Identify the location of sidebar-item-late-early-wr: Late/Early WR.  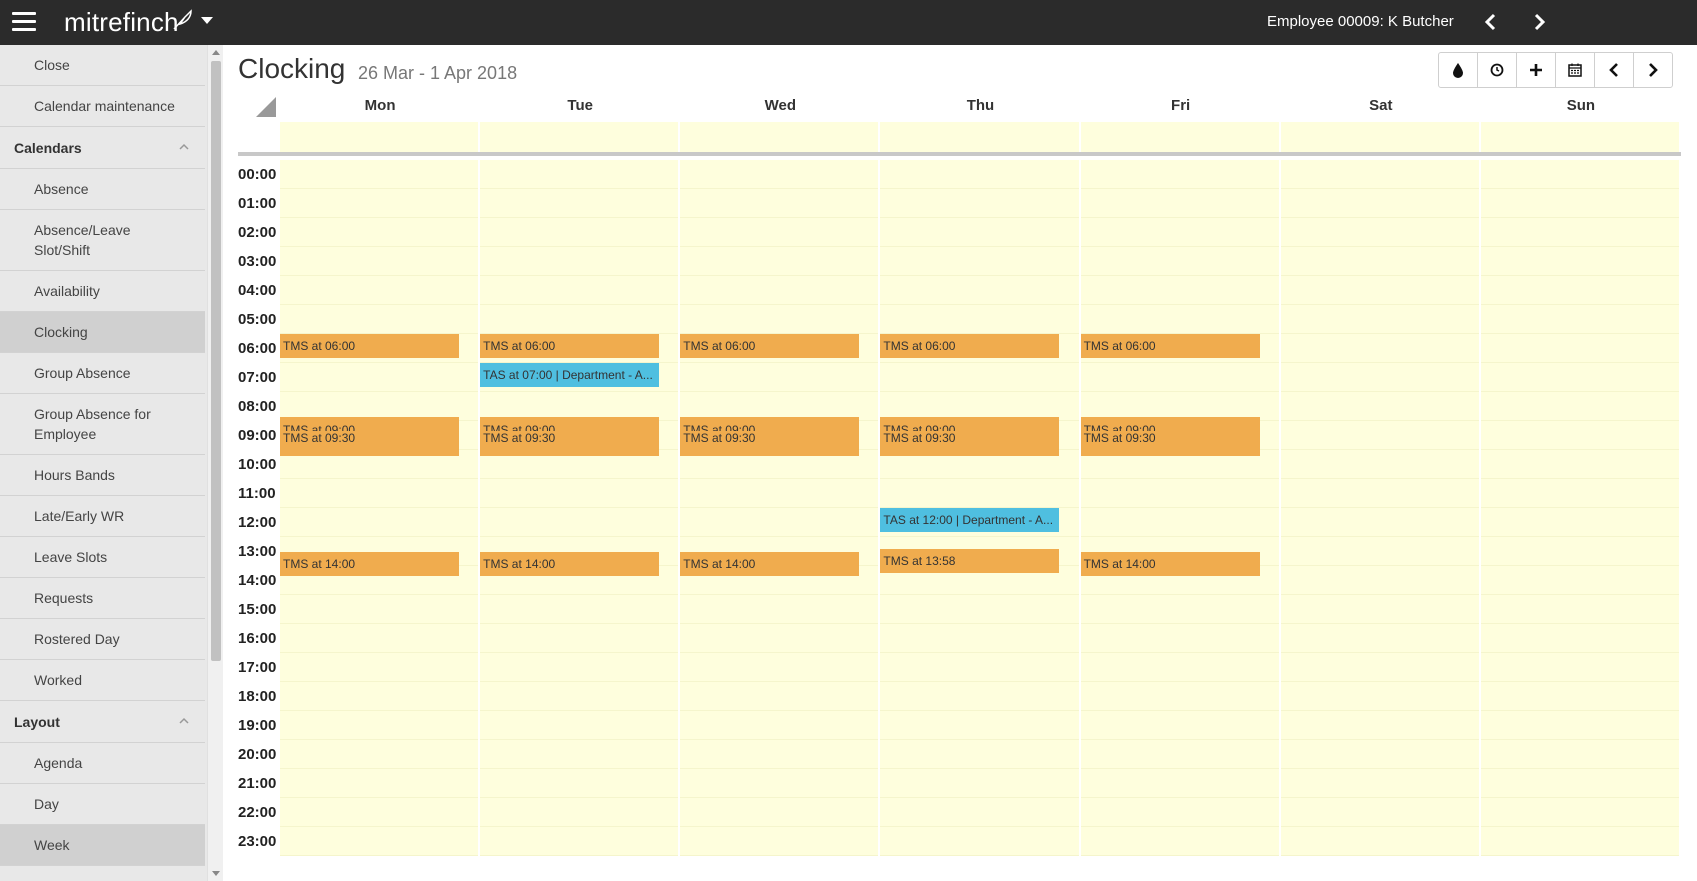
(102, 516).